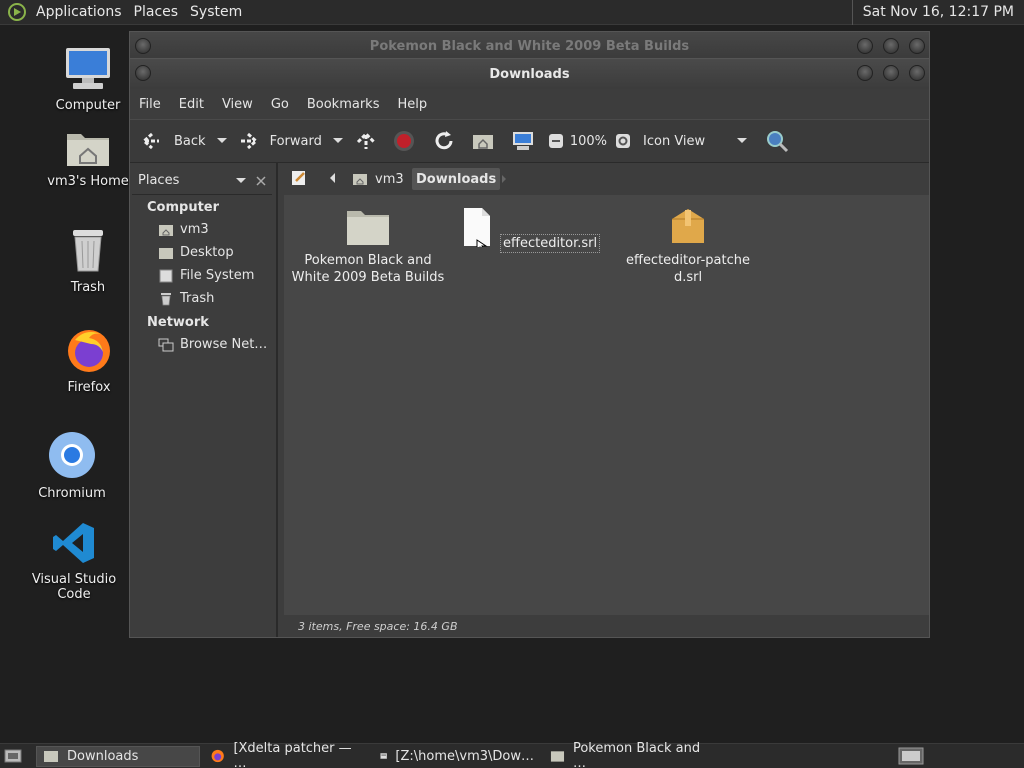 Image resolution: width=1024 pixels, height=768 pixels. I want to click on window-titlebar: Downloads, so click(529, 74).